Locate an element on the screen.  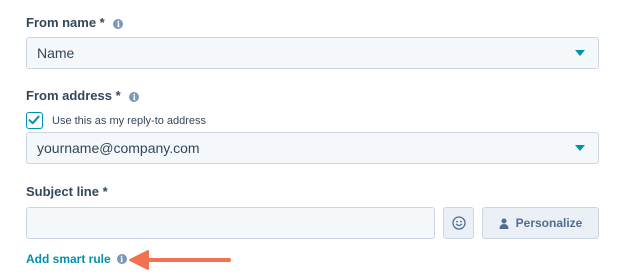
reply-to-checkbox is located at coordinates (34, 120).